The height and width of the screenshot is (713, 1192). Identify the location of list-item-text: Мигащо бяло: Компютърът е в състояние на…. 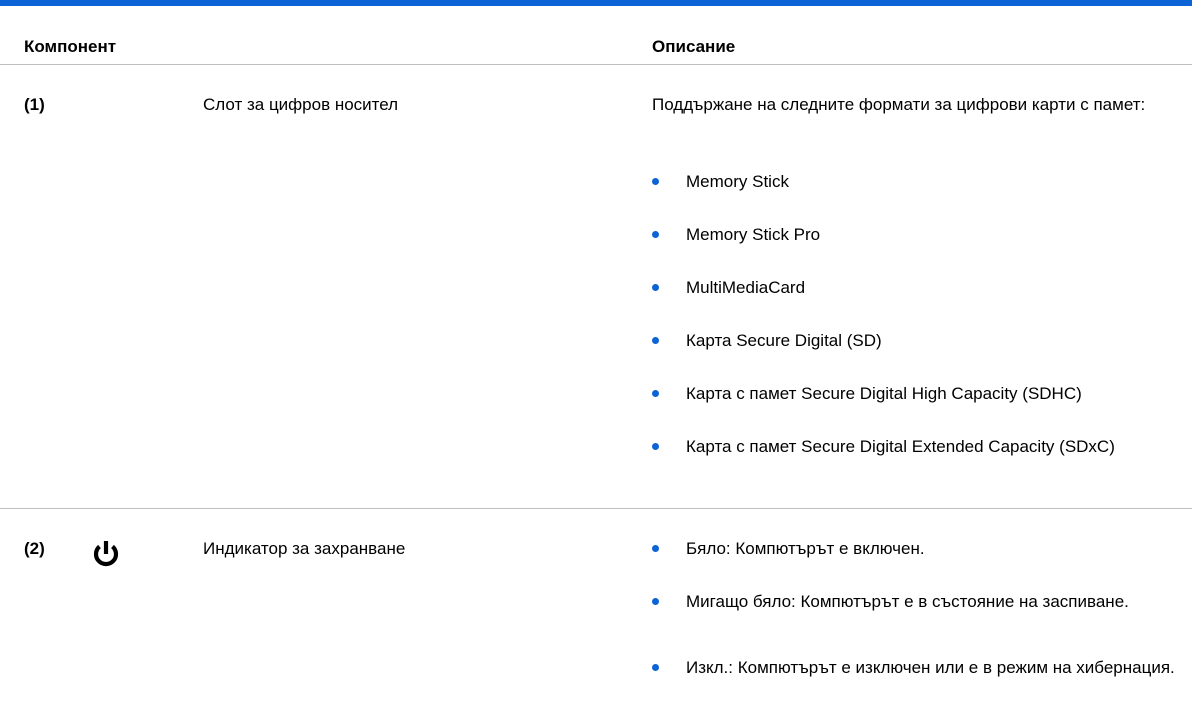
(907, 601).